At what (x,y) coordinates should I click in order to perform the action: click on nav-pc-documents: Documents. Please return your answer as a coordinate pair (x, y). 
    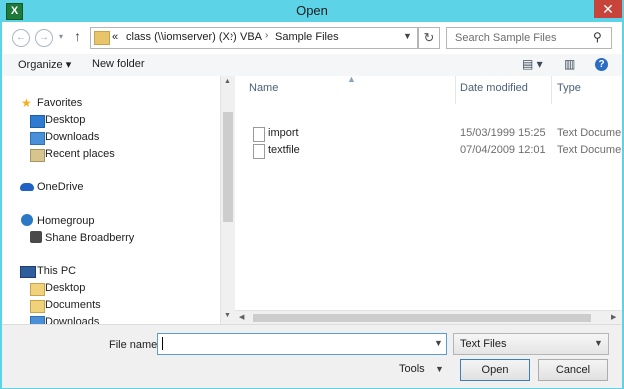
    Looking at the image, I should click on (73, 305).